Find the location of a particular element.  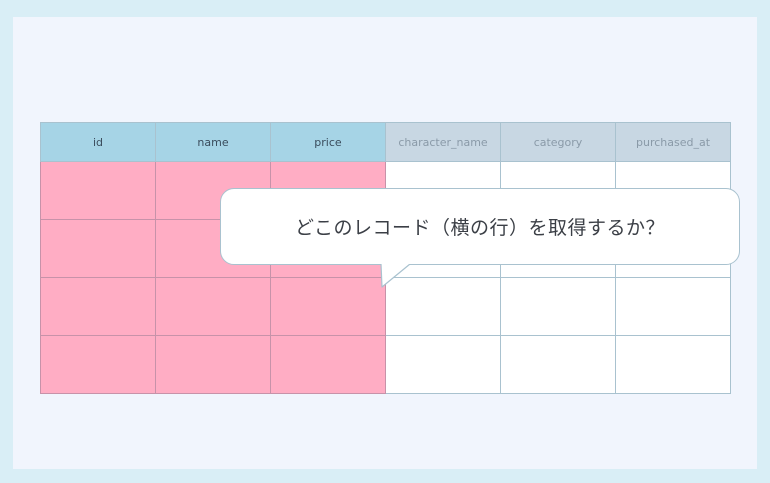

column-header-category: category is located at coordinates (558, 142).